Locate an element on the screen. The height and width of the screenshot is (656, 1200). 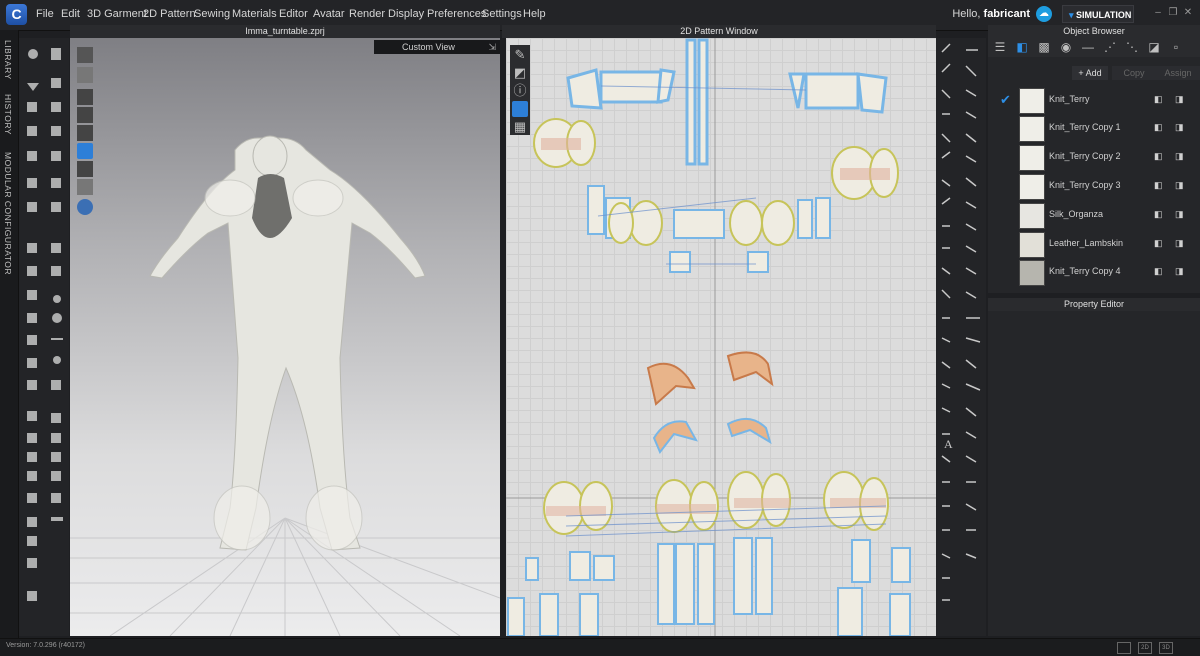
add-button: + Add is located at coordinates (1090, 73).